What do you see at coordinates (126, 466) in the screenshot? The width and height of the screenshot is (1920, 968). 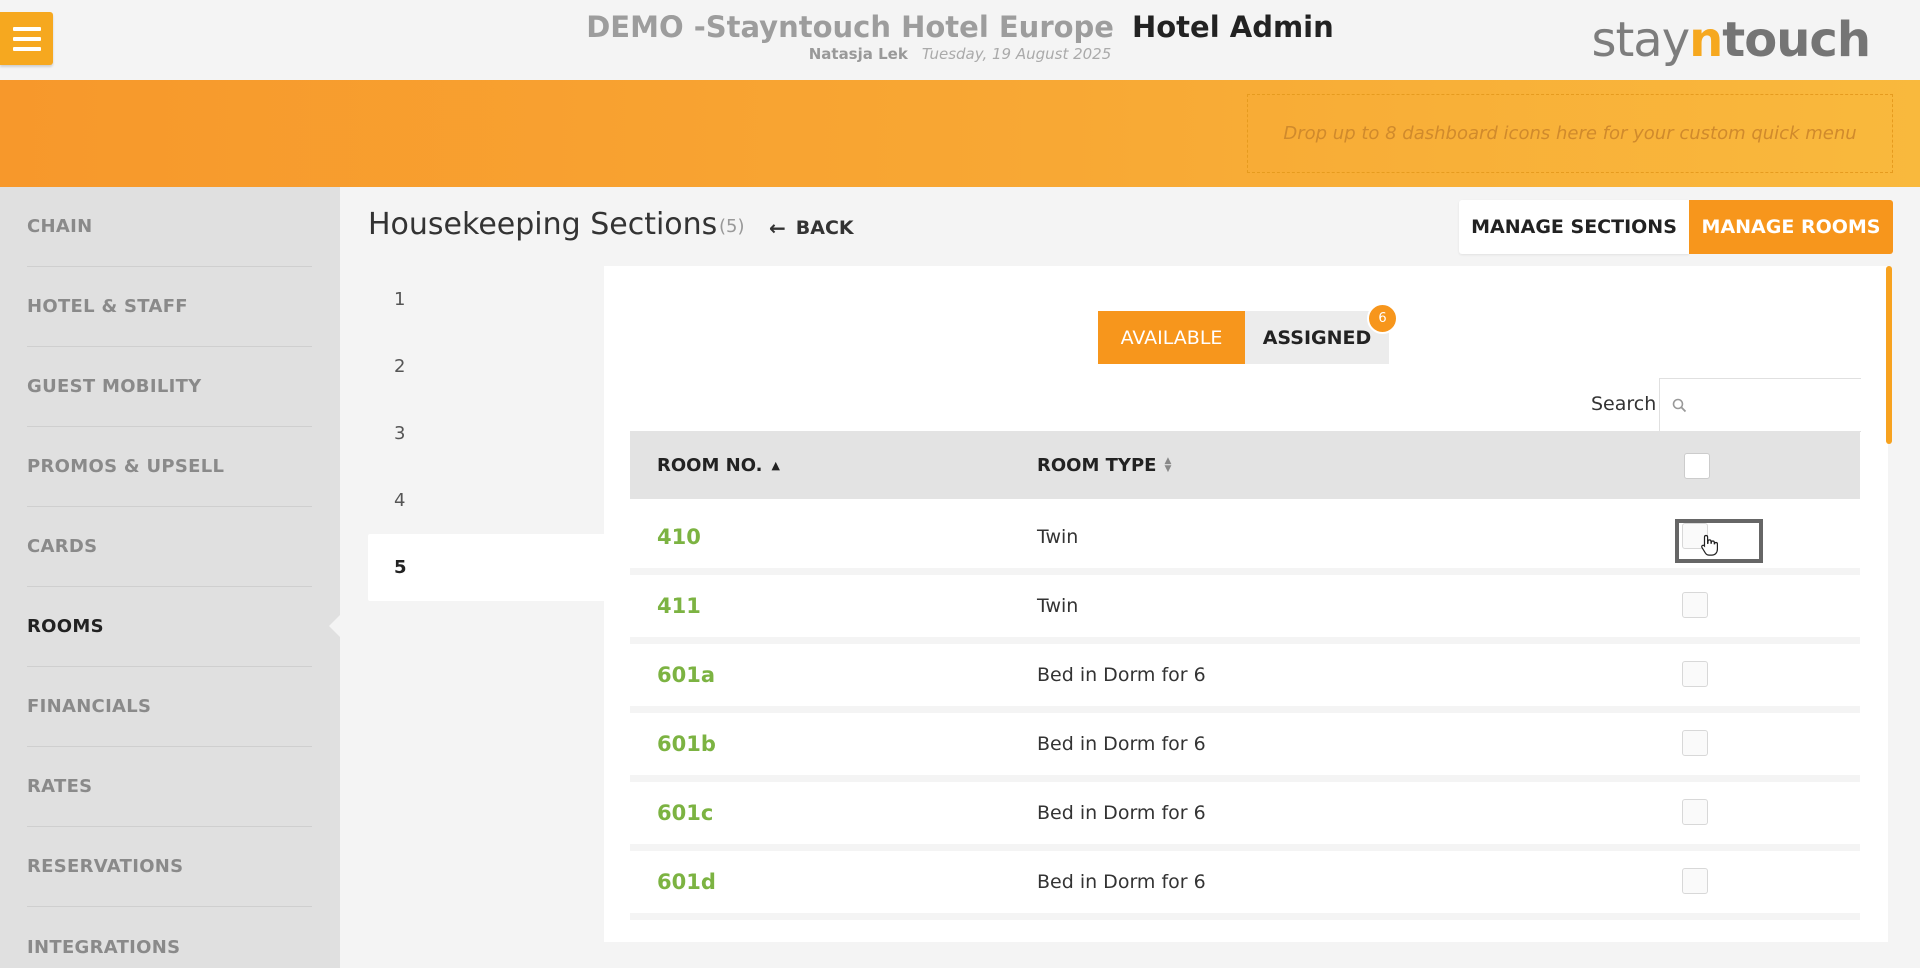 I see `sidebar-item-label: PROMOS & UPSELL` at bounding box center [126, 466].